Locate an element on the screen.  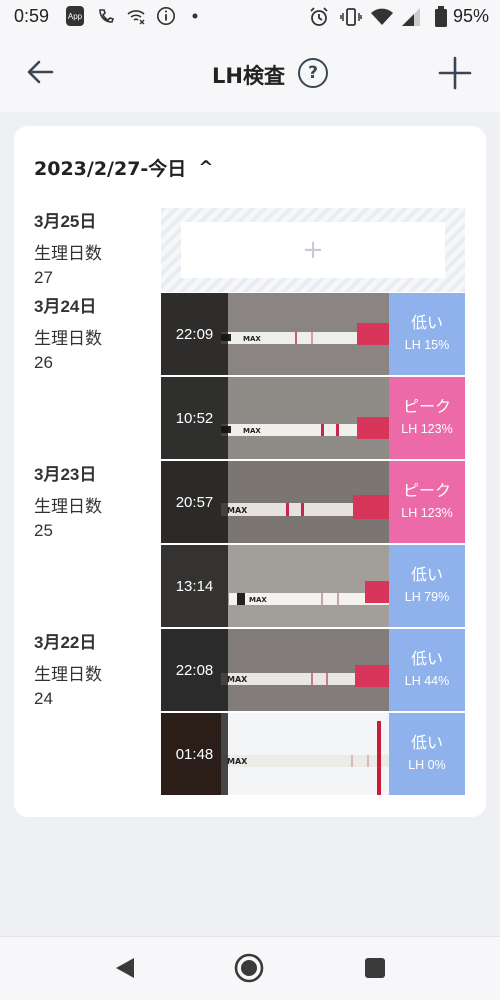
call-forward-icon is located at coordinates (107, 16).